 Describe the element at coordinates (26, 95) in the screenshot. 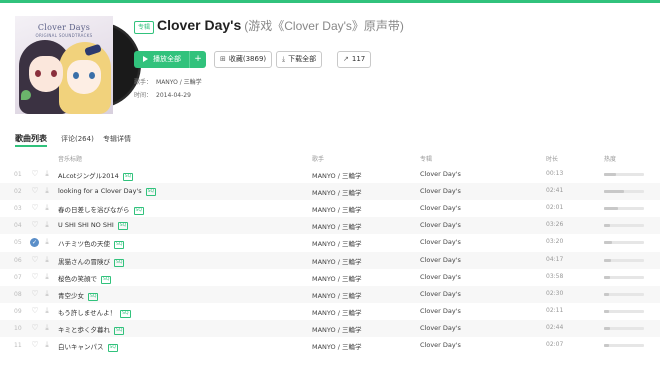

I see `clover-icon` at that location.